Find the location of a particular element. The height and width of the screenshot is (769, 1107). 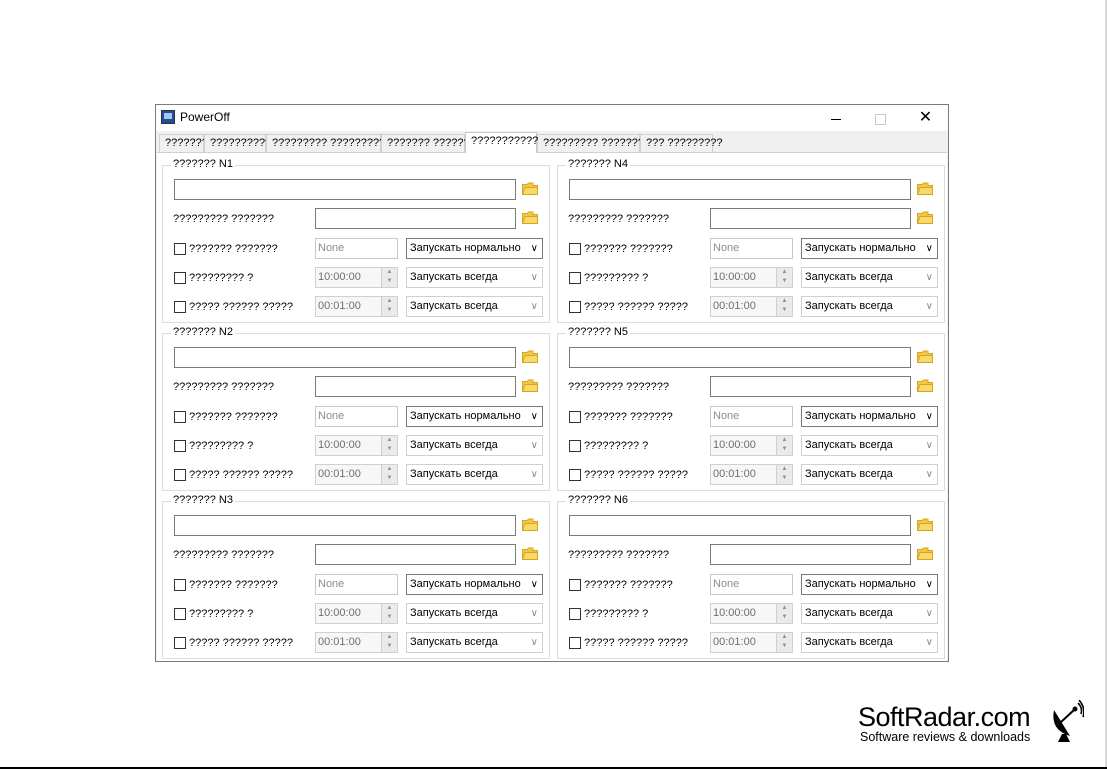

tab-2: ?????????? is located at coordinates (237, 143).